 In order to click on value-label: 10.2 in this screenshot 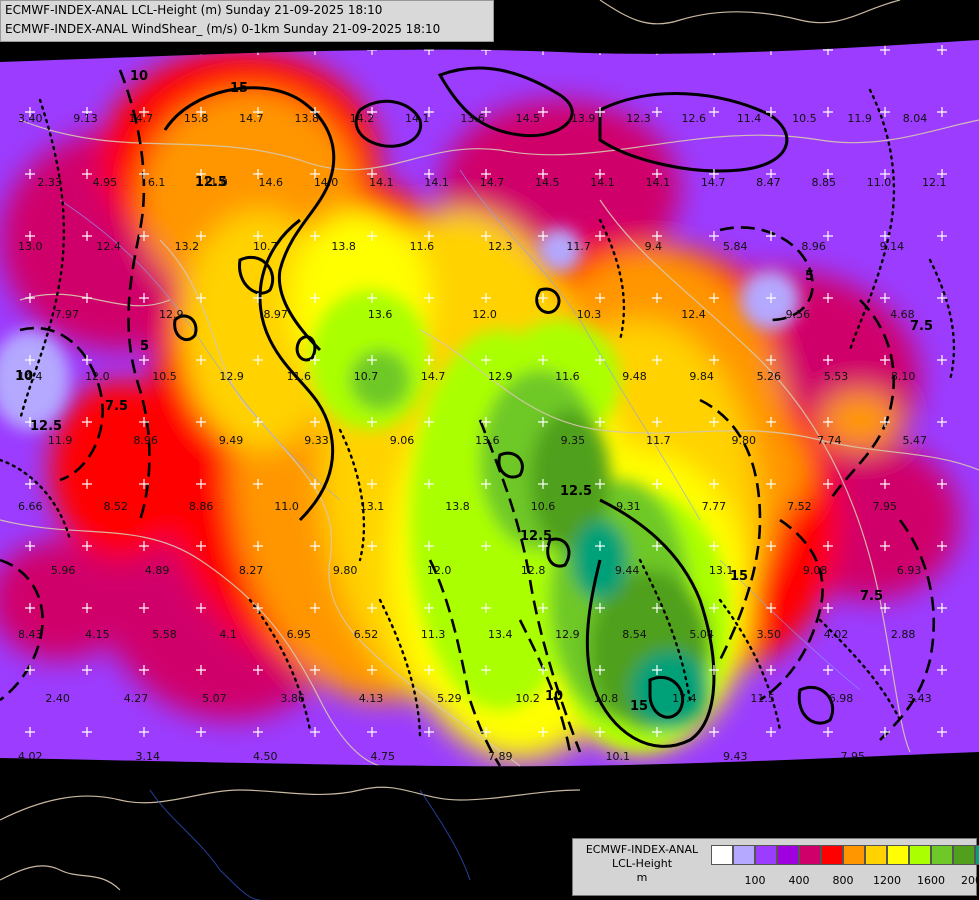, I will do `click(527, 698)`.